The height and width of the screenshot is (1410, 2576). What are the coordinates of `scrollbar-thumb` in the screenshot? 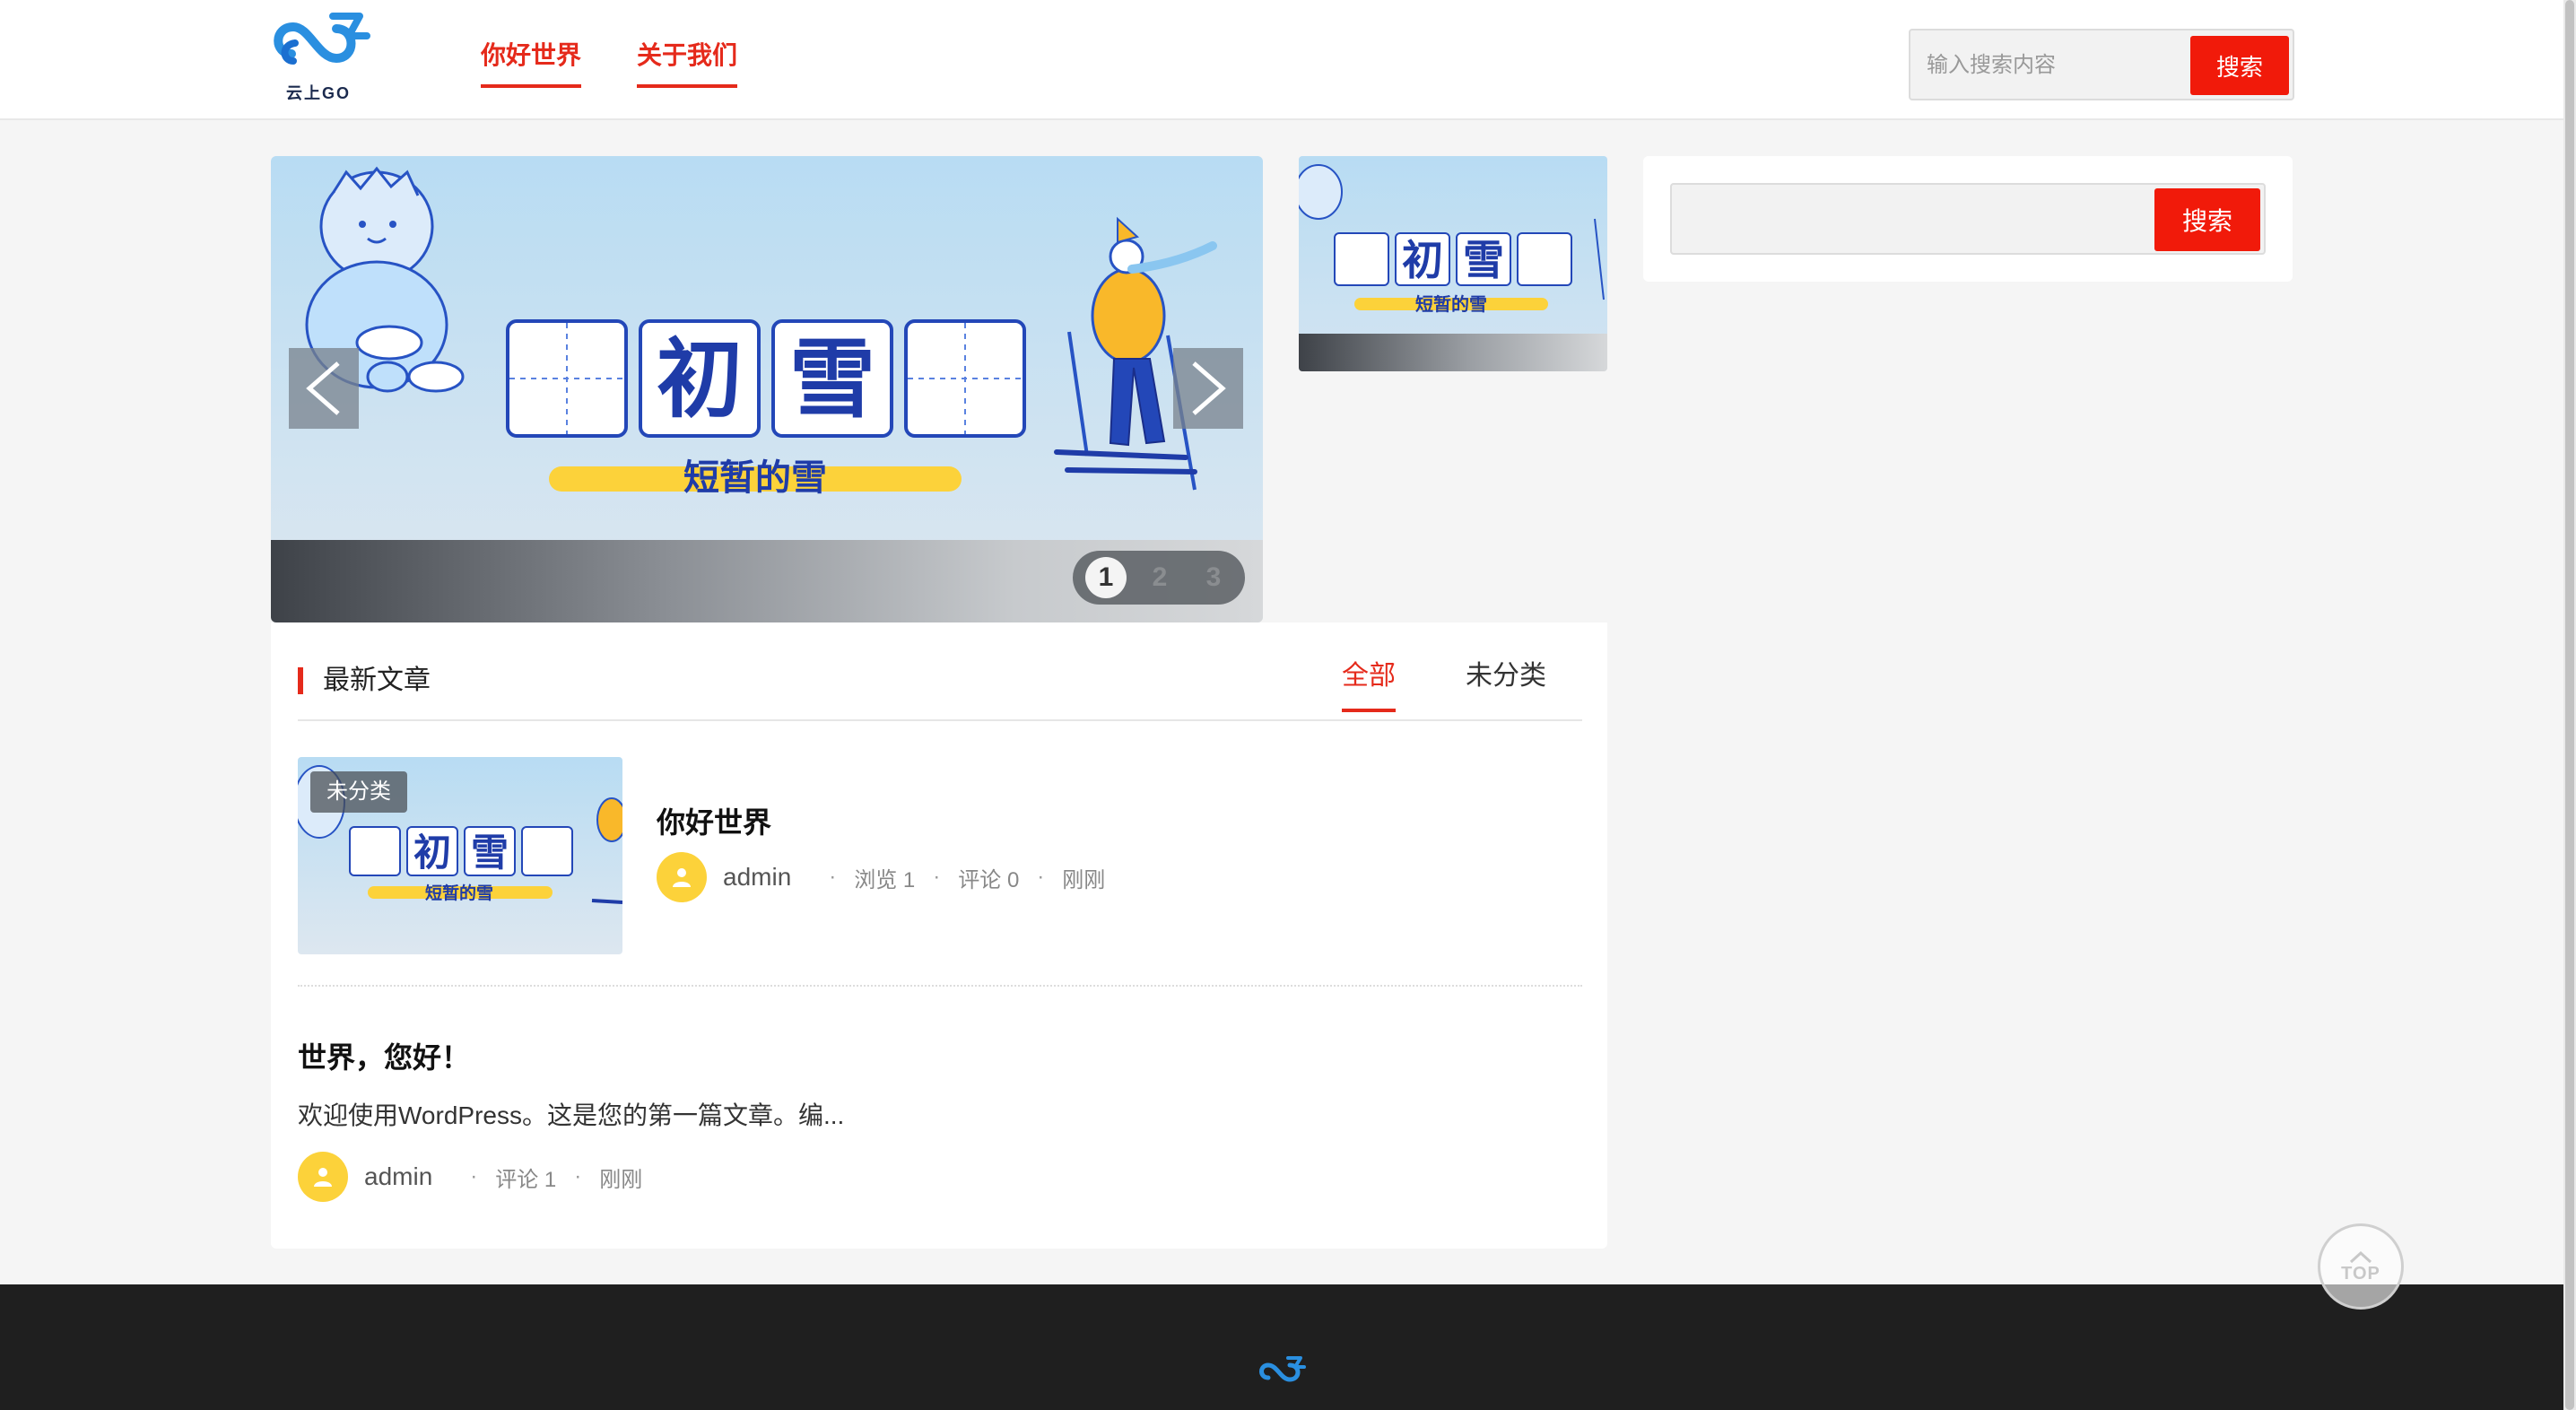 It's located at (2569, 705).